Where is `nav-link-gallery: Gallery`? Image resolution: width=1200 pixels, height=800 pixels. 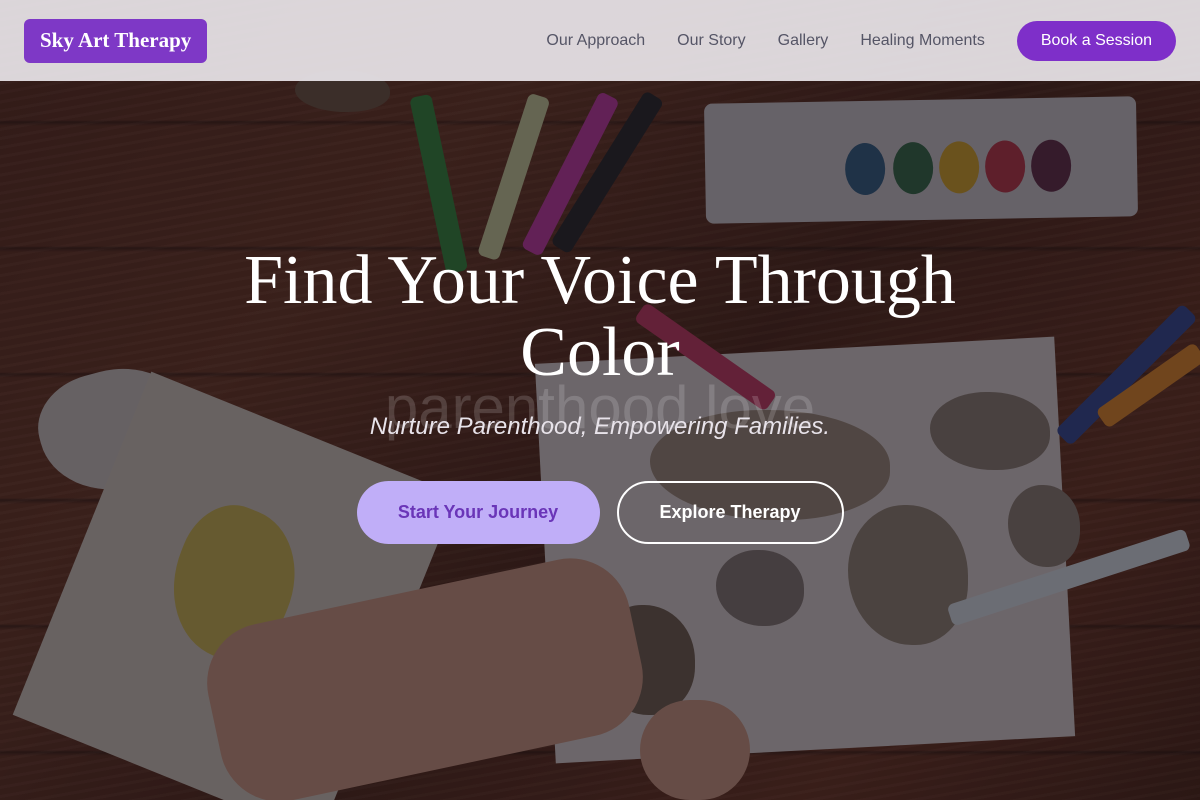
nav-link-gallery: Gallery is located at coordinates (803, 41).